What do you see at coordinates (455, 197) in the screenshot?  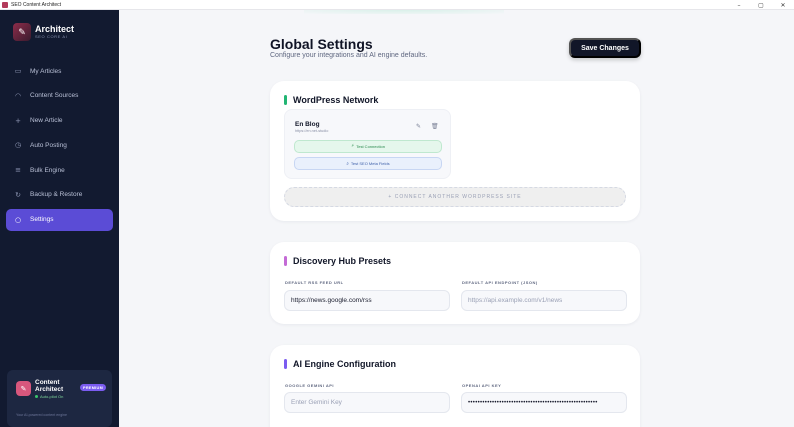 I see `connect-site-button: + CONNECT ANOTHER WORDPRESS SITE` at bounding box center [455, 197].